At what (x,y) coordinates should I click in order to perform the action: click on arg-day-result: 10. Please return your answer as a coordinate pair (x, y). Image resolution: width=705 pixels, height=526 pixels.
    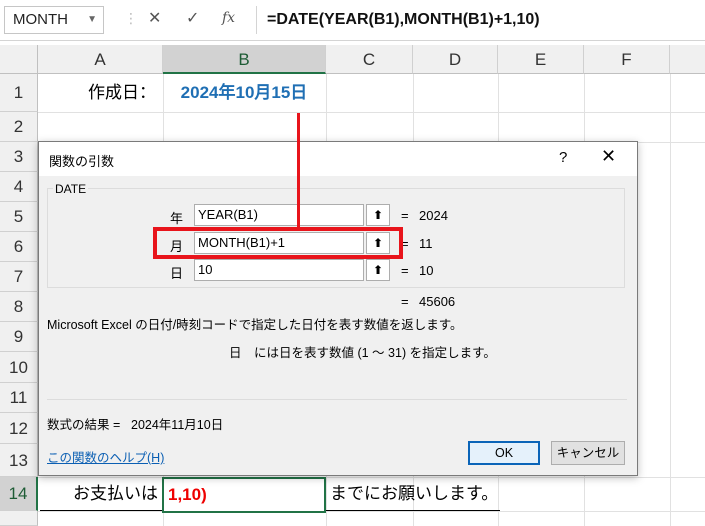
    Looking at the image, I should click on (426, 270).